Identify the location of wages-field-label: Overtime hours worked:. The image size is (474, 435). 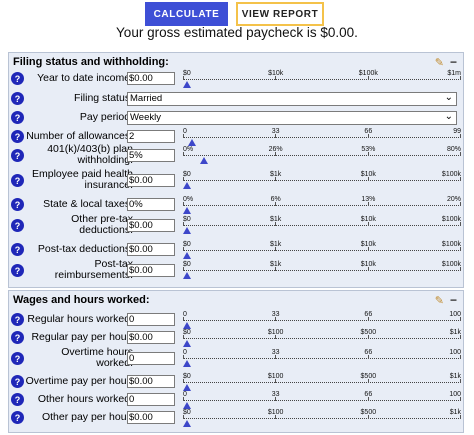
(97, 357).